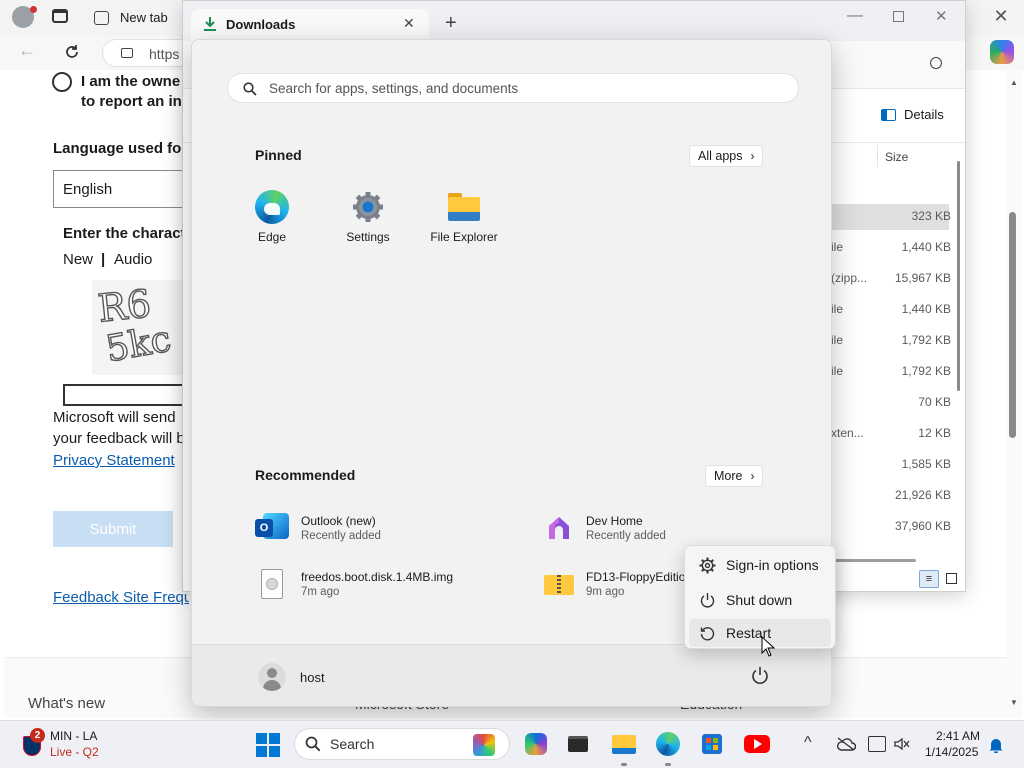  I want to click on recommended-title: Recommended, so click(305, 475).